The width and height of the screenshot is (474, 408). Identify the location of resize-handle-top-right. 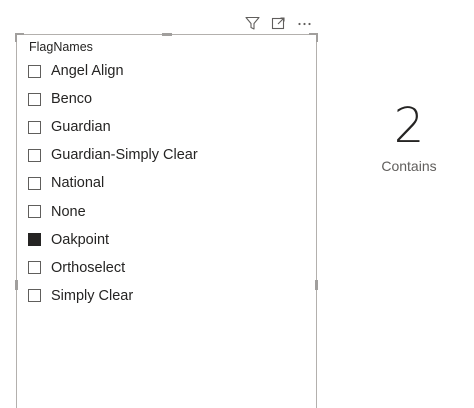
(313, 37).